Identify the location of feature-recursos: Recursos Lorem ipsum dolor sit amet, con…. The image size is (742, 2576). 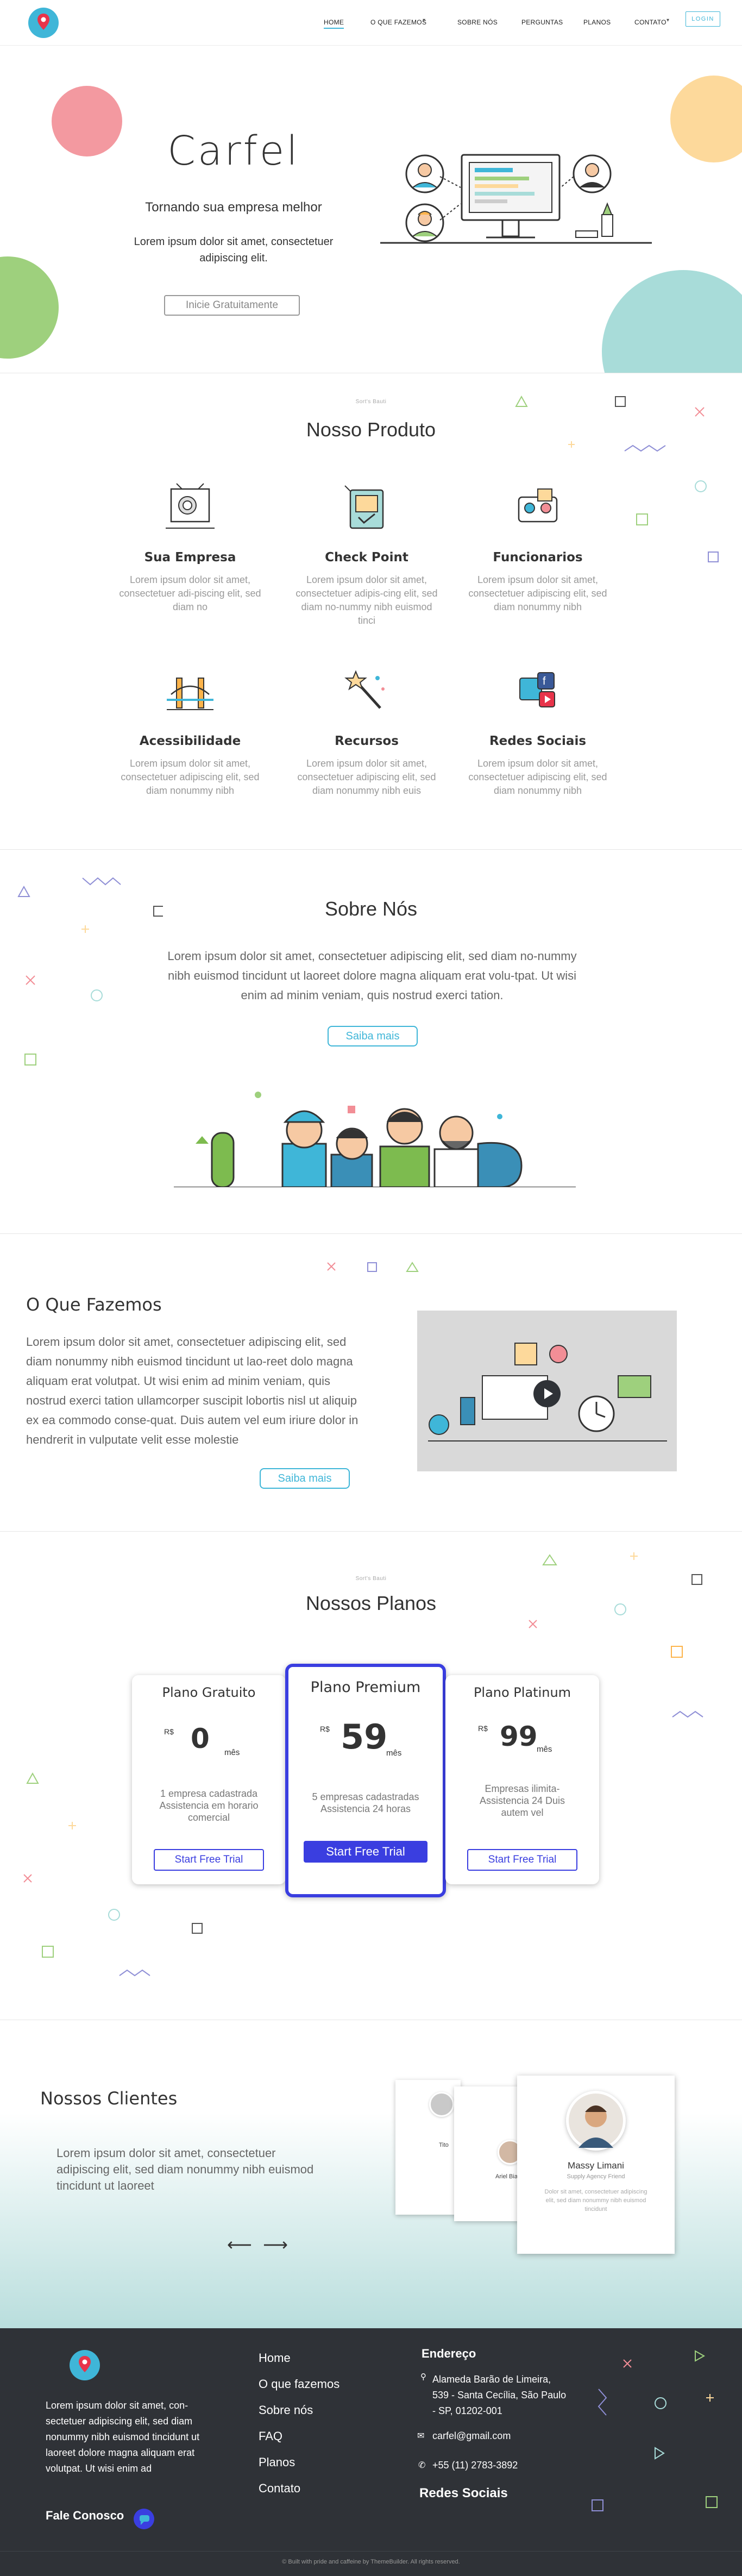
(366, 730).